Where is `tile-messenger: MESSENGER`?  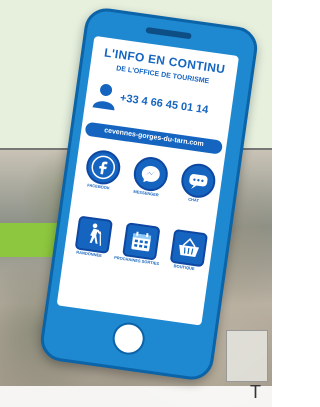 tile-messenger: MESSENGER is located at coordinates (147, 183).